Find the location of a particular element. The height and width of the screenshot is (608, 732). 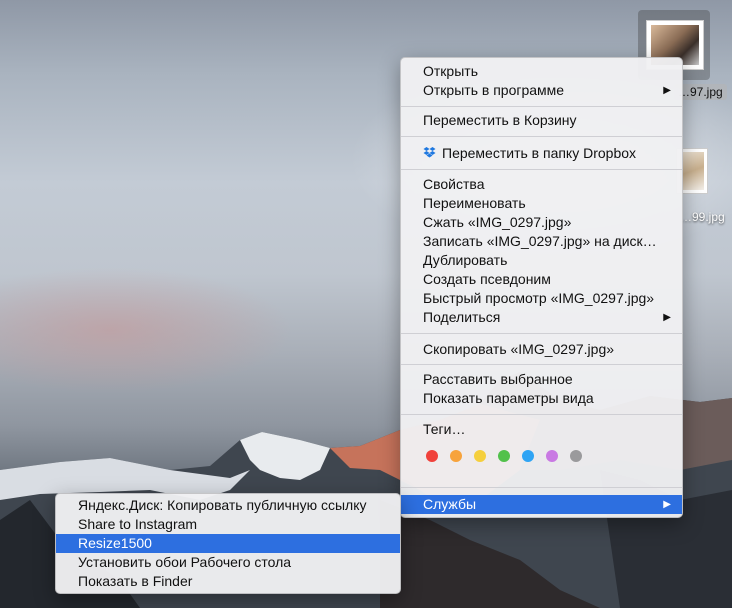

service-item-yandex-disk-copy-link: Яндекс.Диск: Копировать публичную ссылку is located at coordinates (228, 505).